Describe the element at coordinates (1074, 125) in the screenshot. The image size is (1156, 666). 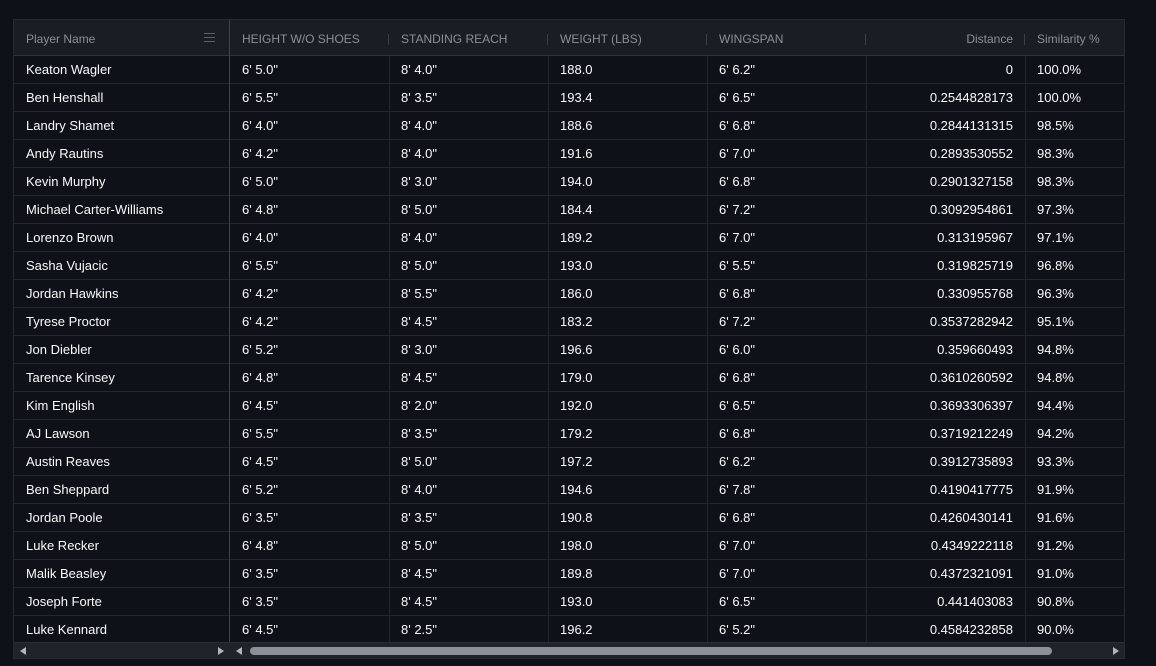
I see `cell-similarity: 98.5%` at that location.